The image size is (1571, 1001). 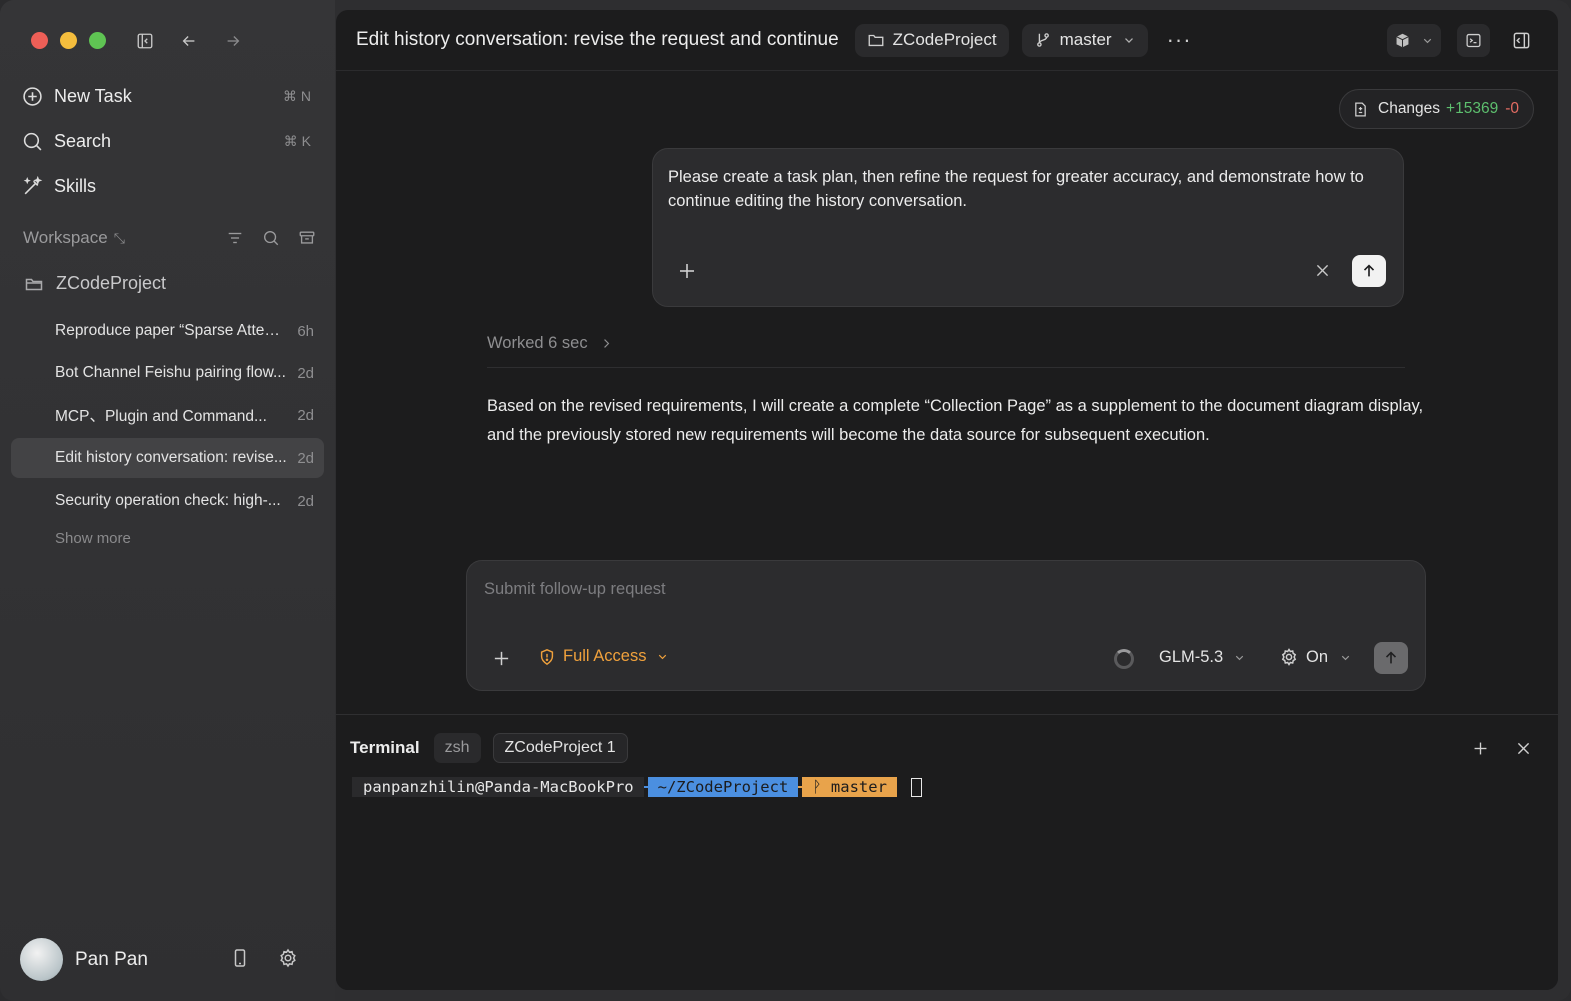 I want to click on avatar, so click(x=41, y=959).